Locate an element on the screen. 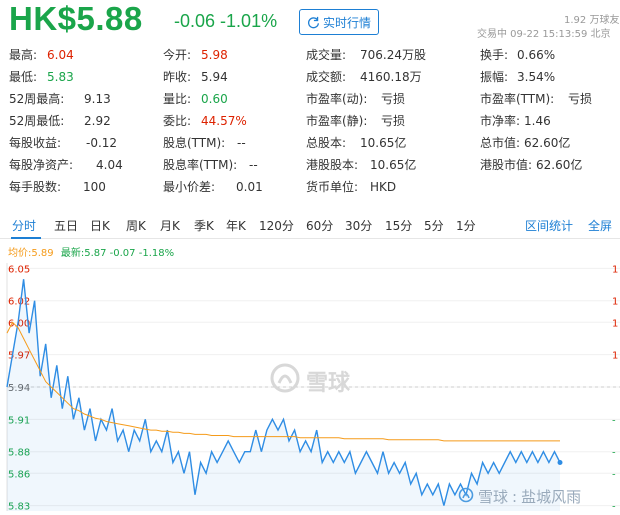 The image size is (620, 515). price-change-percent: -1.01% is located at coordinates (249, 21).